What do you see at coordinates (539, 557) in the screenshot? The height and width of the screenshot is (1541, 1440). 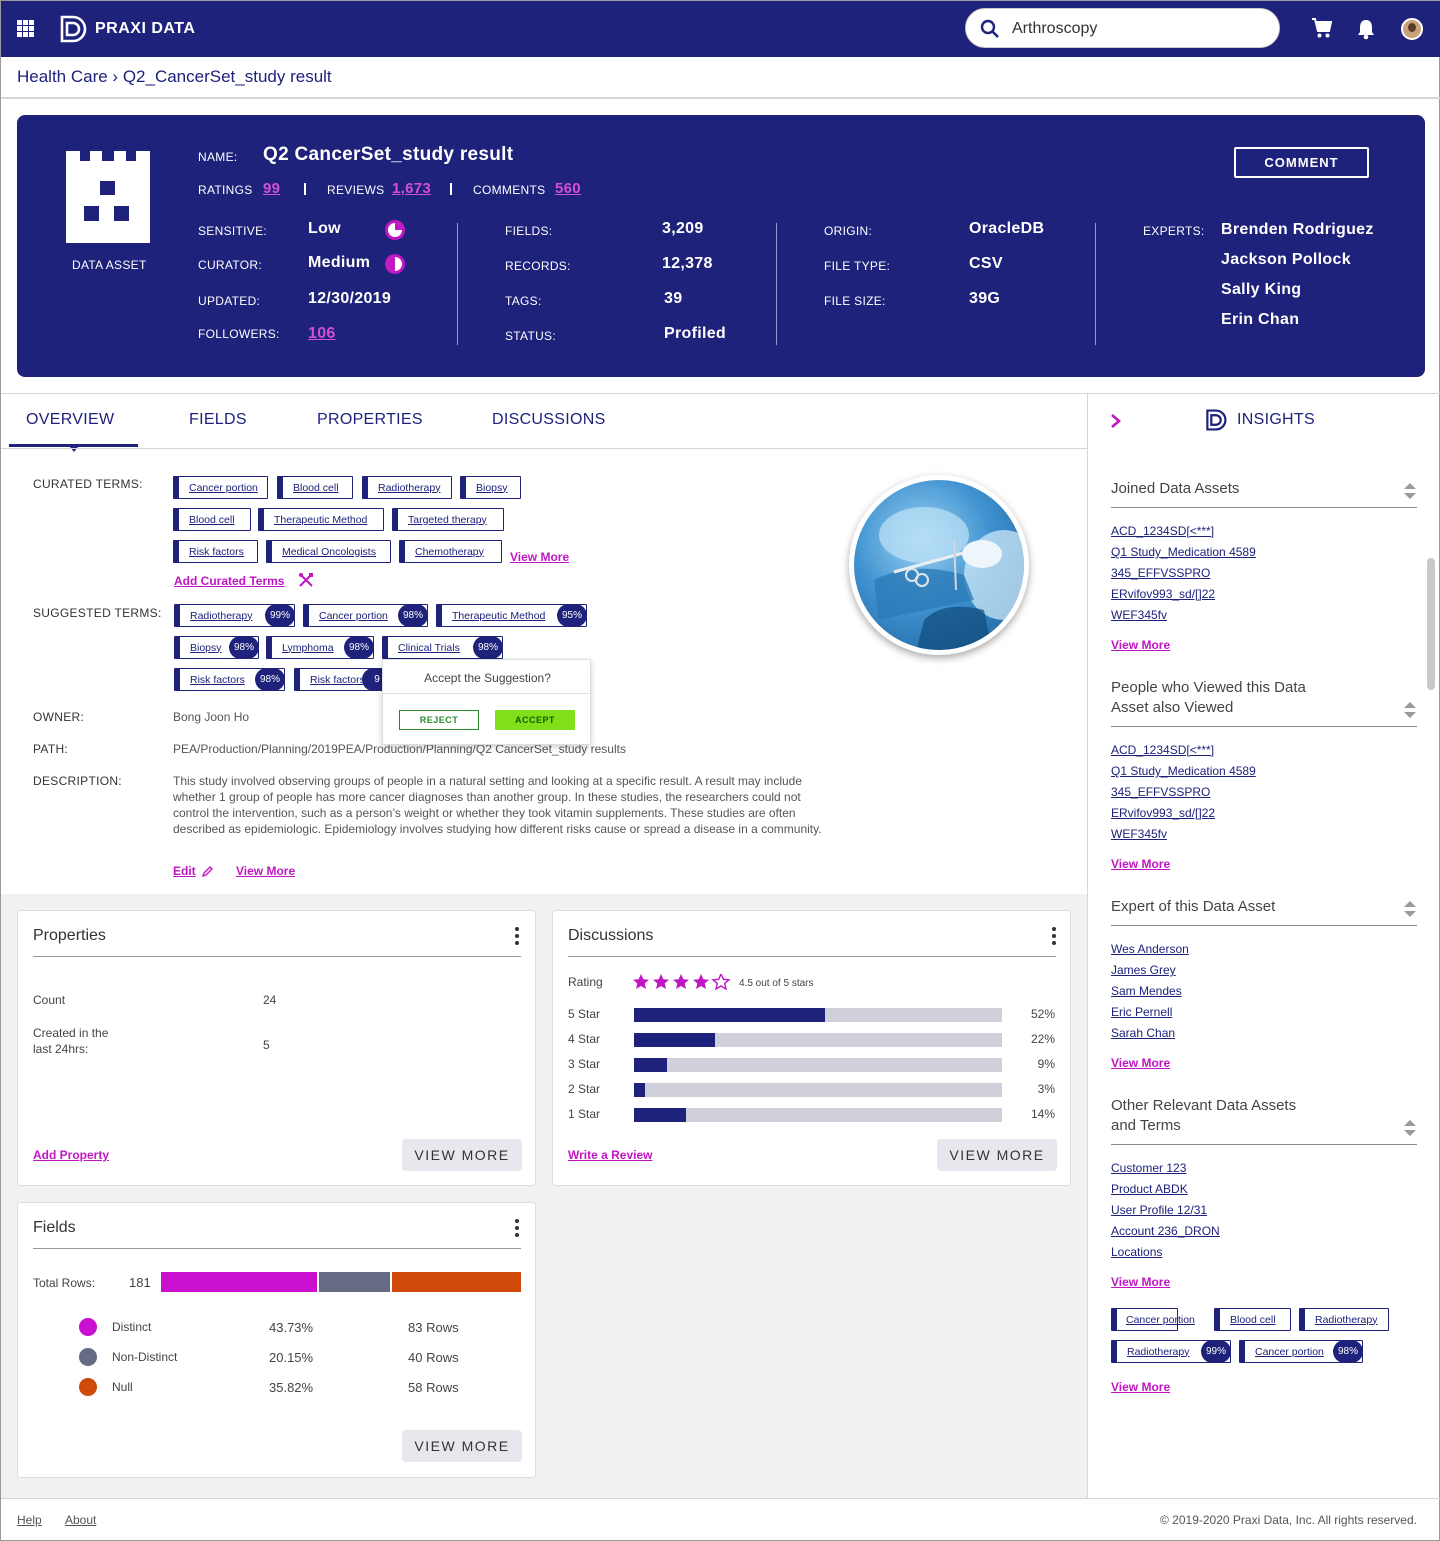 I see `curated-view-more-link: View More` at bounding box center [539, 557].